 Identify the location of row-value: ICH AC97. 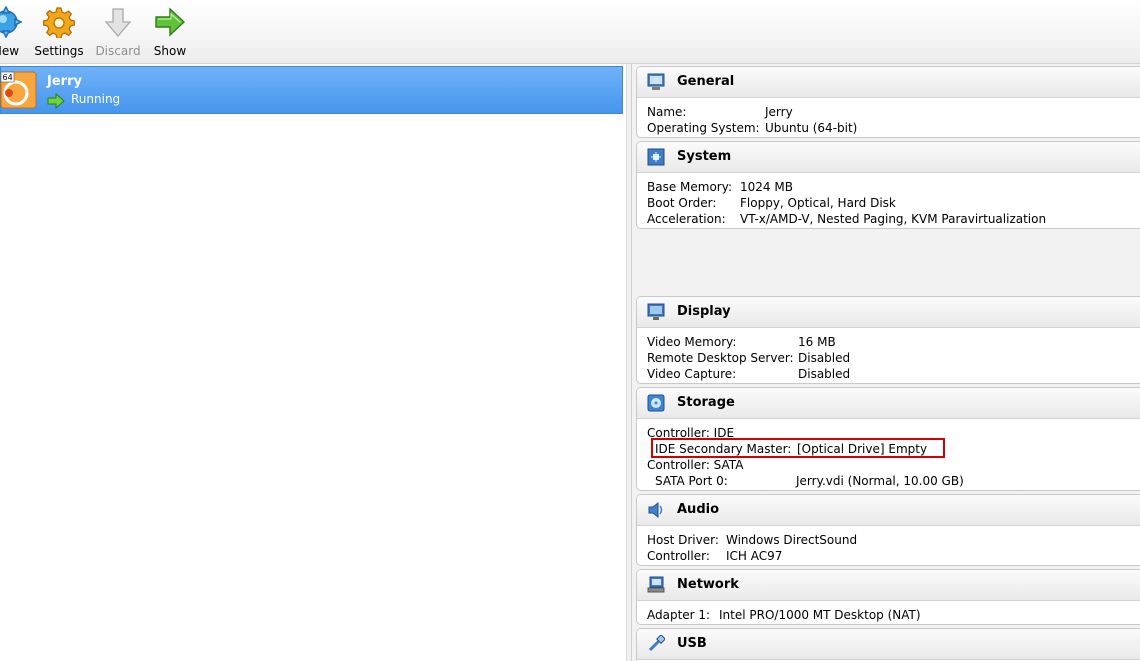
(754, 556).